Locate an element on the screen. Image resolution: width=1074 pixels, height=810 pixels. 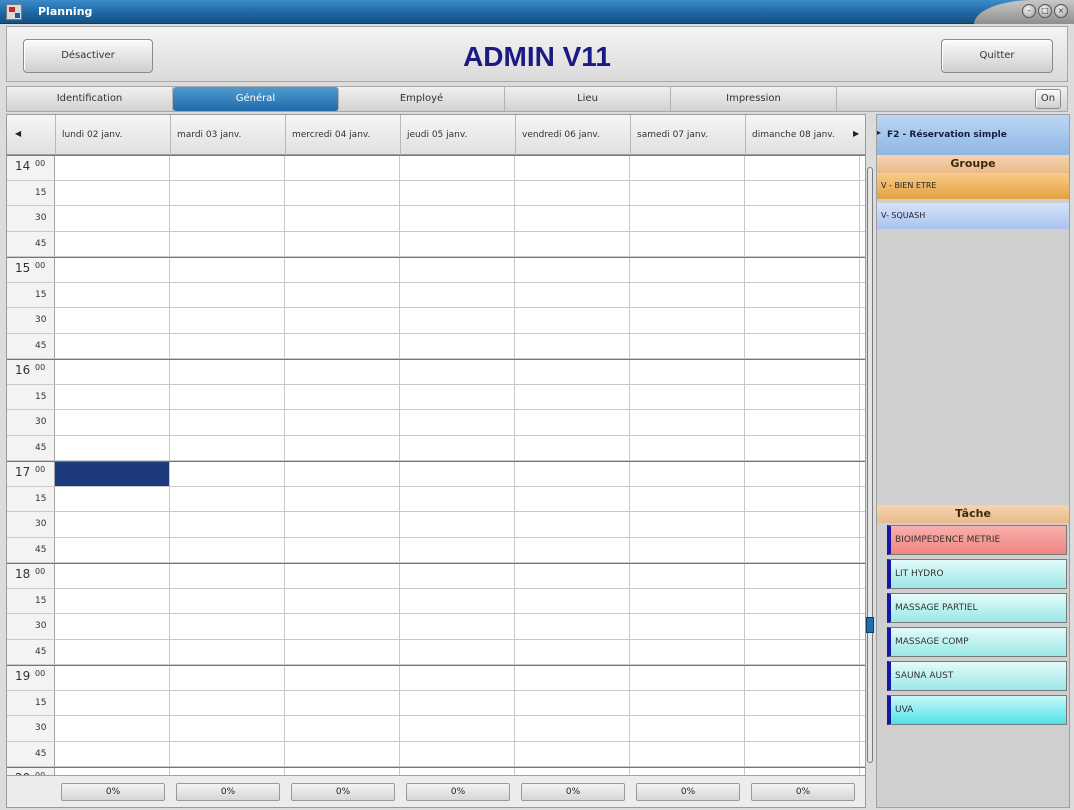
day-column-header: lundi 02 janv. is located at coordinates (112, 135).